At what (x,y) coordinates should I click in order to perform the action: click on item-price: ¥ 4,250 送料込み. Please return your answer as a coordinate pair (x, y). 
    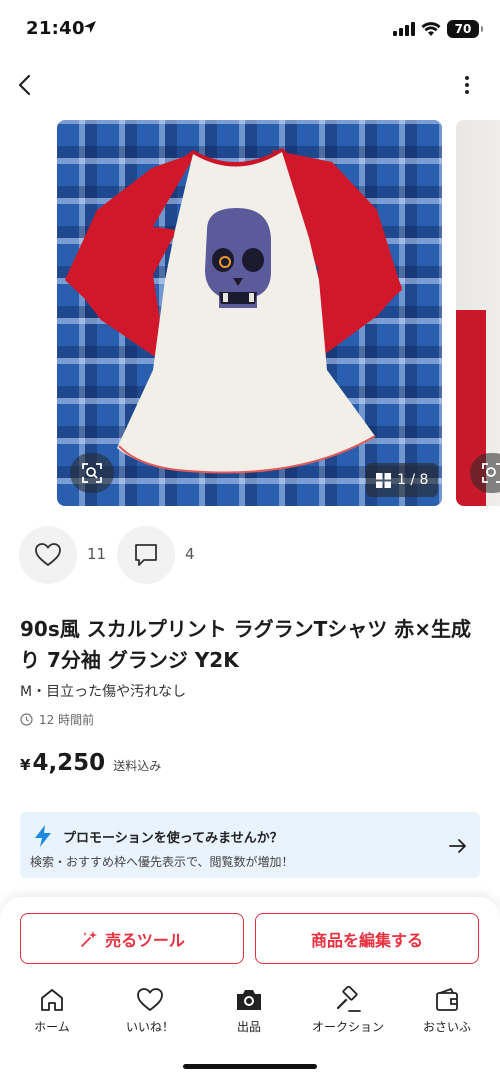
    Looking at the image, I should click on (90, 763).